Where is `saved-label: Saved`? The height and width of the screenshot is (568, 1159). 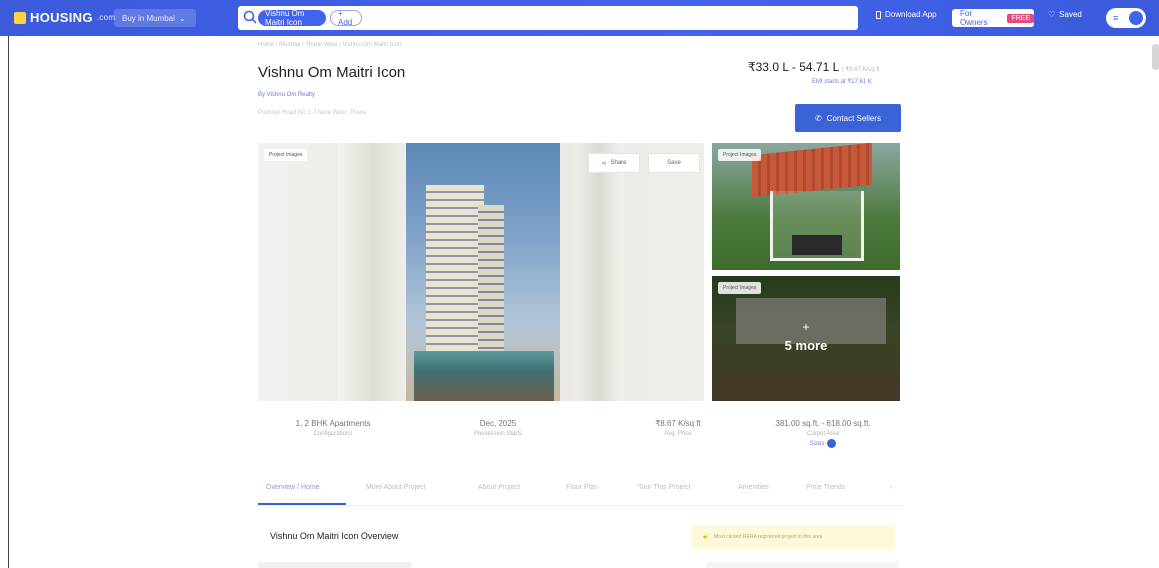 saved-label: Saved is located at coordinates (1070, 14).